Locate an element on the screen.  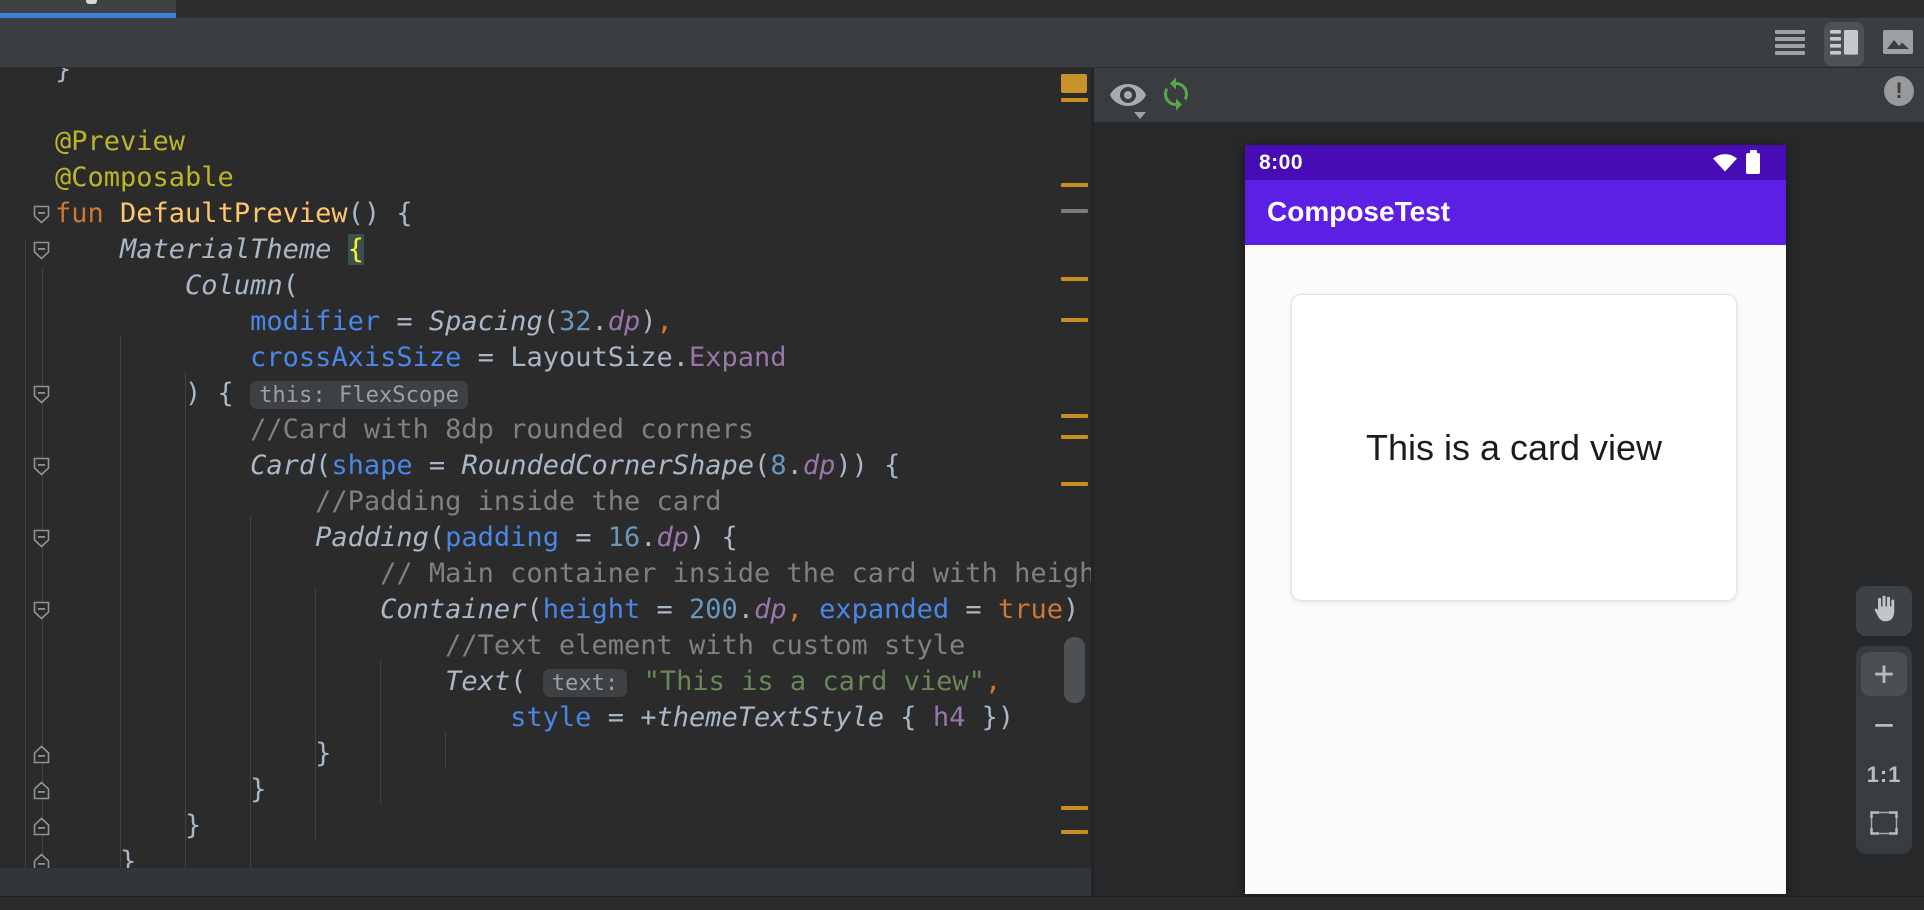
zoom-to-fit-button is located at coordinates (1884, 826).